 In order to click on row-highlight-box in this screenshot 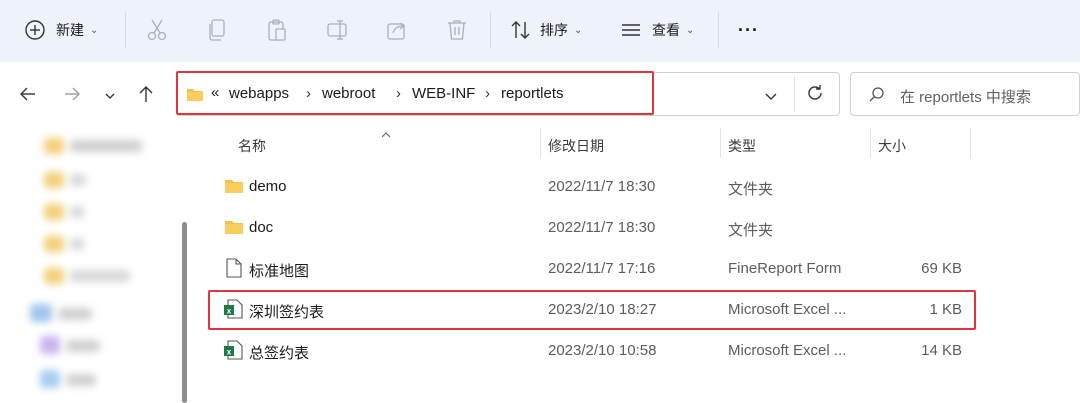, I will do `click(592, 310)`.